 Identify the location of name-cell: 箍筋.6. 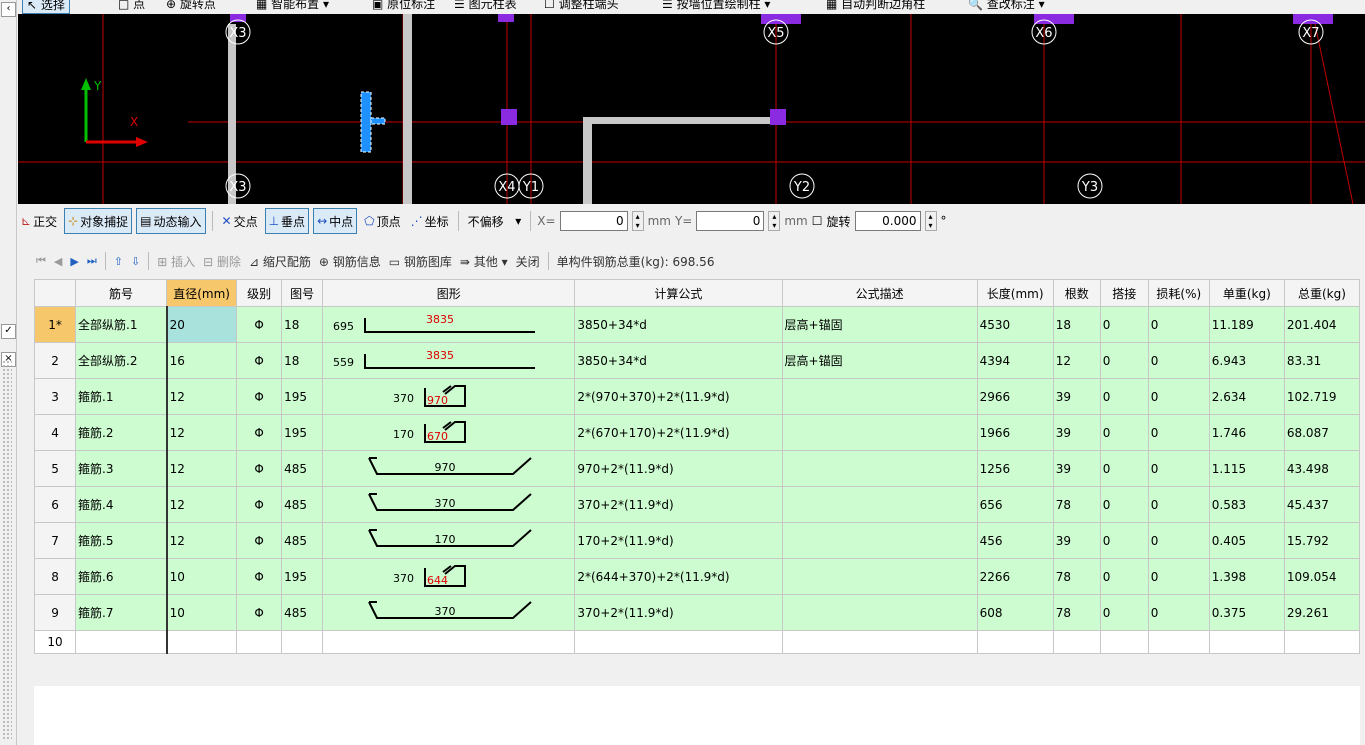
(121, 576).